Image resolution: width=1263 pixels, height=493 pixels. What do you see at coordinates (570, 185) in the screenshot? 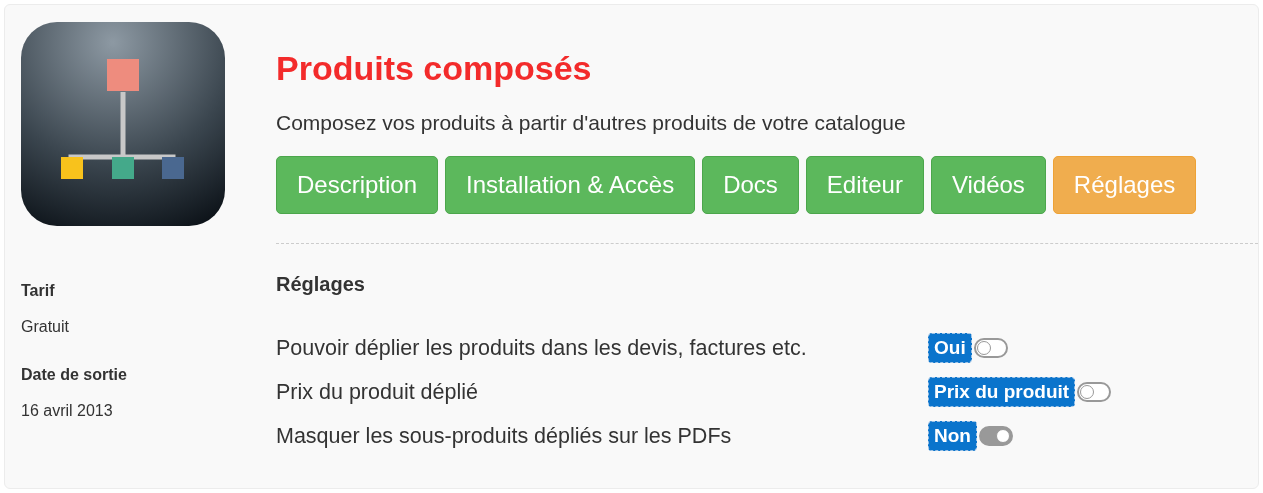
I see `tab: Installation & Accès` at bounding box center [570, 185].